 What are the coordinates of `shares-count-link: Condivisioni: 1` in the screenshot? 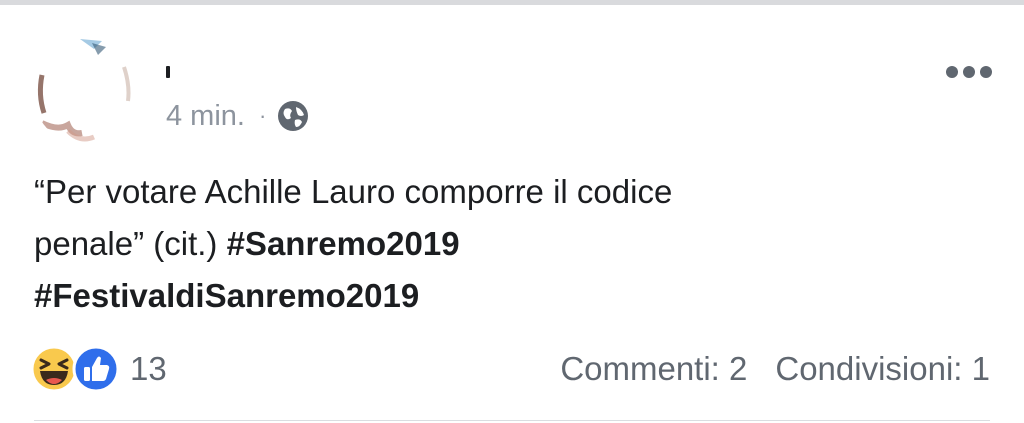 It's located at (882, 369).